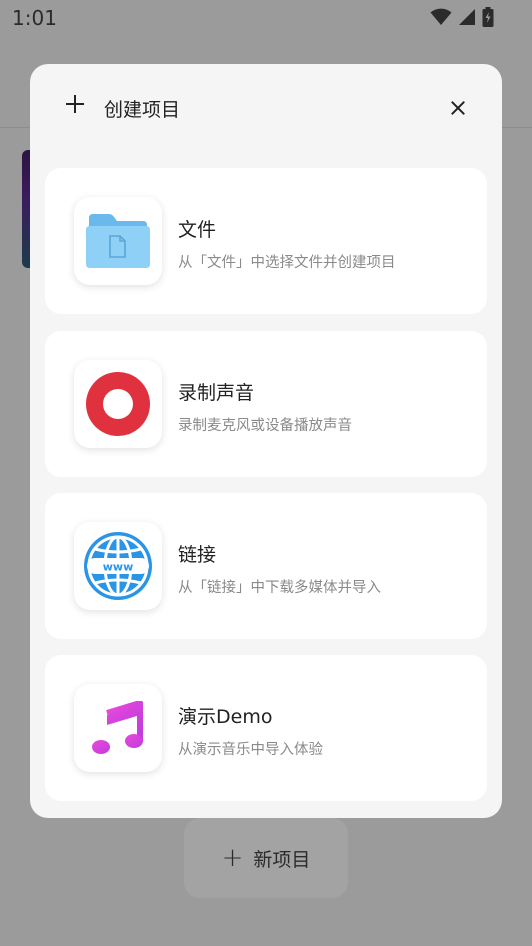 This screenshot has height=946, width=532. I want to click on option-record-title: 录制声音, so click(216, 393).